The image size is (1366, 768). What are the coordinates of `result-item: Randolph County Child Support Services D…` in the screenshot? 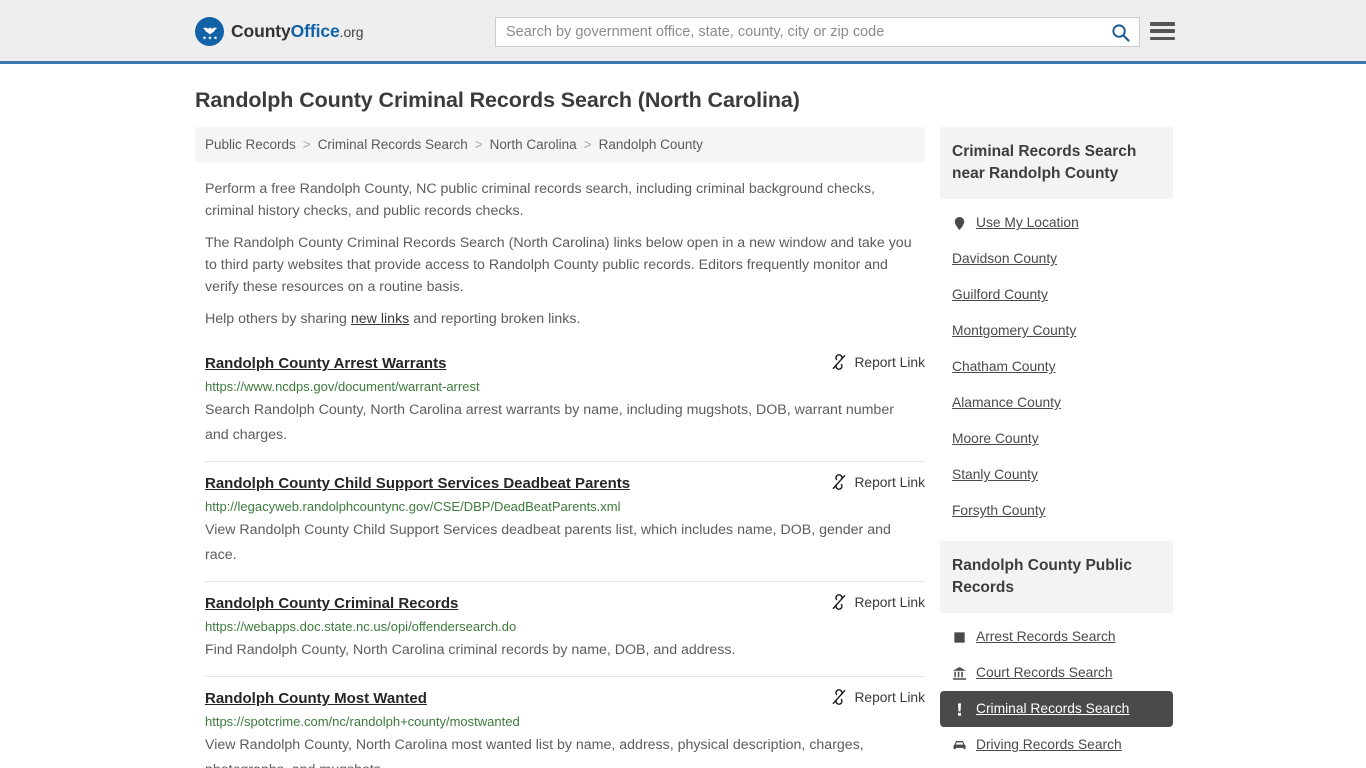 It's located at (565, 521).